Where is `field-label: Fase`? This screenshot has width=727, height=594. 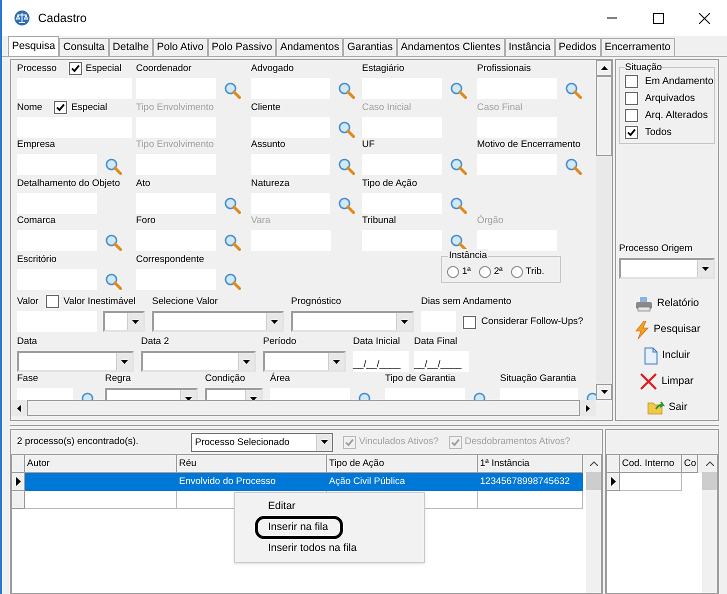 field-label: Fase is located at coordinates (28, 378).